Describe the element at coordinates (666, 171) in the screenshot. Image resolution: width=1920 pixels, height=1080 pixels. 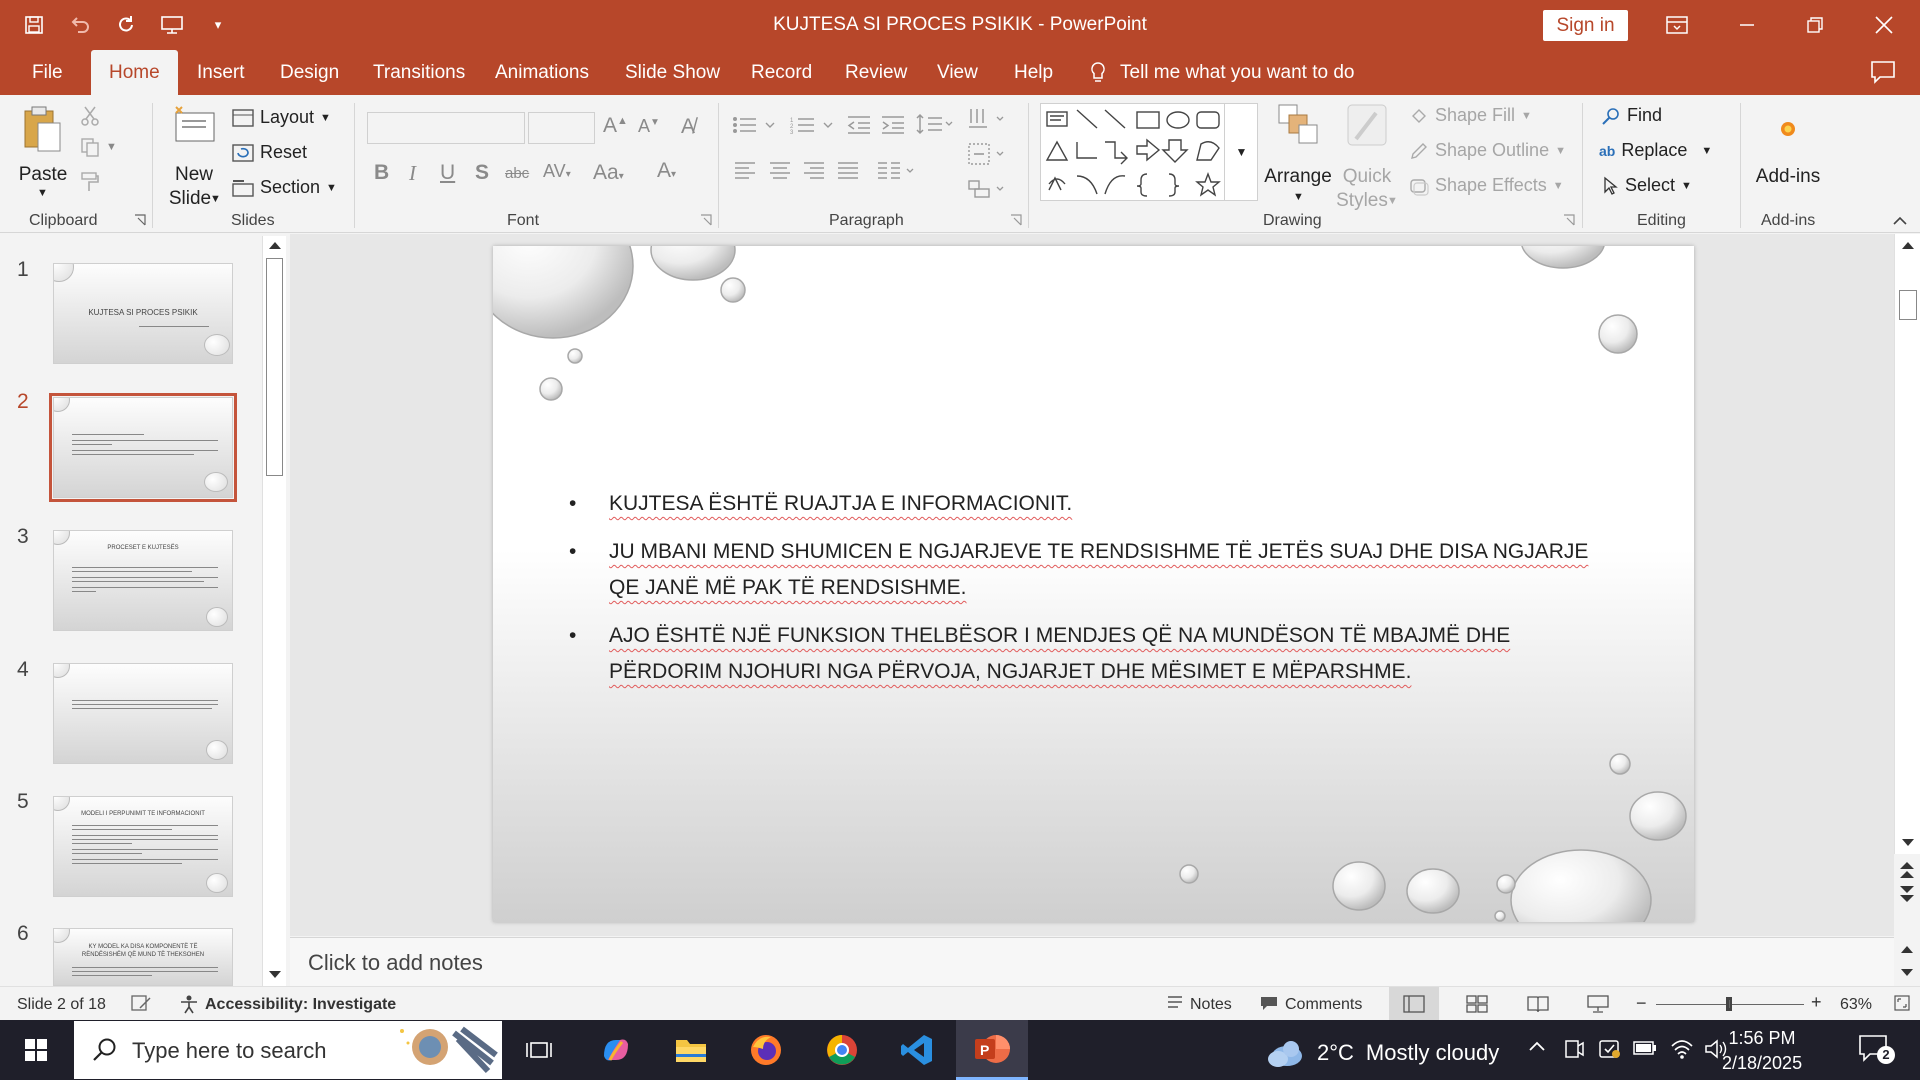
I see `font-color-icon: A▾` at that location.